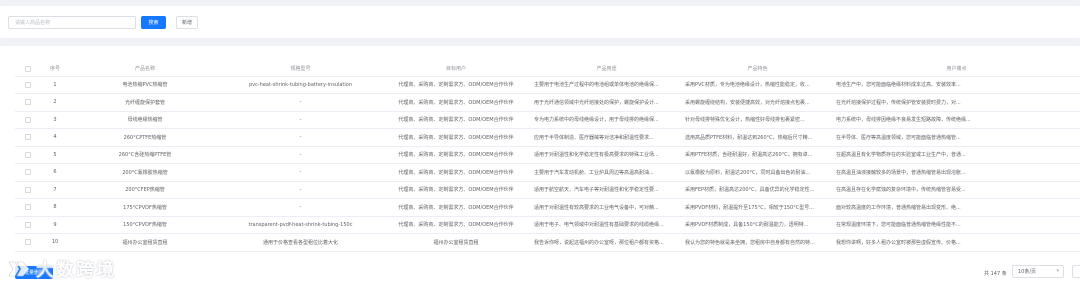  I want to click on cell-index: 6, so click(55, 172).